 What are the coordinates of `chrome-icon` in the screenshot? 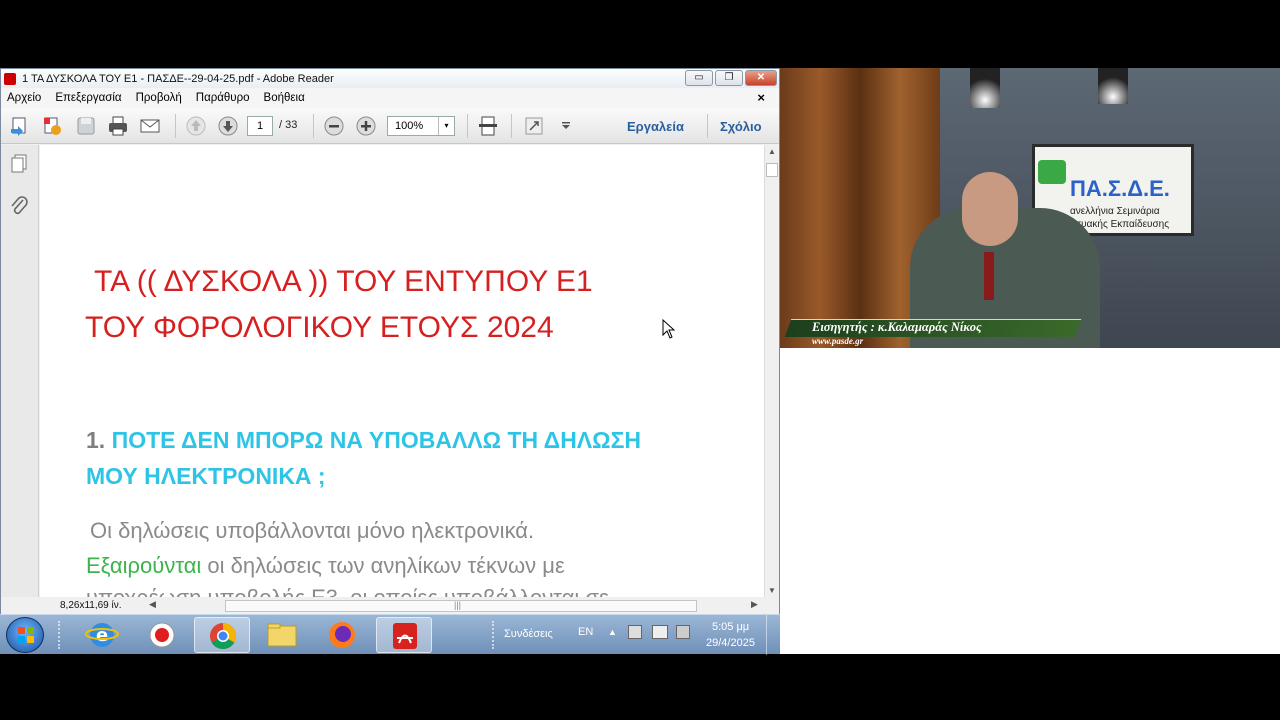 It's located at (222, 635).